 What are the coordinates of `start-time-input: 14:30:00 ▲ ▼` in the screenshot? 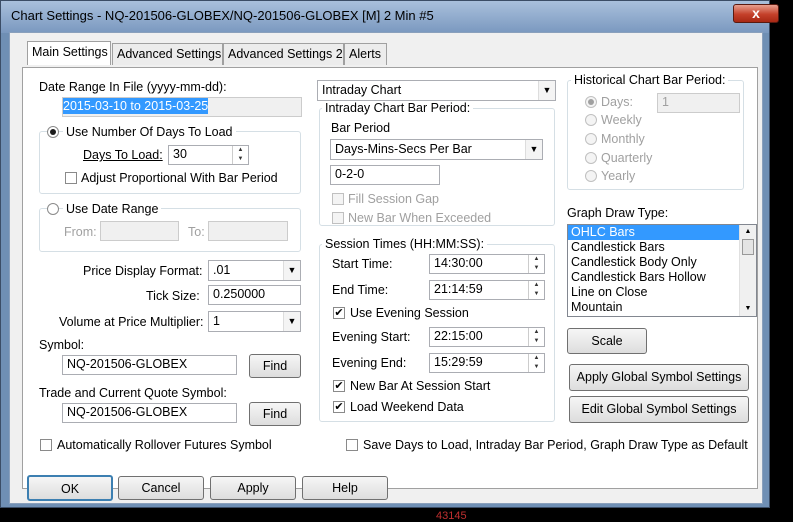 It's located at (487, 264).